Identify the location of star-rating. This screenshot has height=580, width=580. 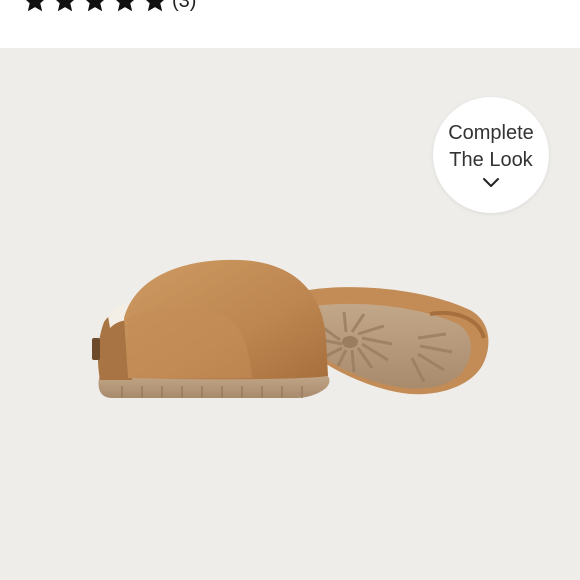
(95, 7).